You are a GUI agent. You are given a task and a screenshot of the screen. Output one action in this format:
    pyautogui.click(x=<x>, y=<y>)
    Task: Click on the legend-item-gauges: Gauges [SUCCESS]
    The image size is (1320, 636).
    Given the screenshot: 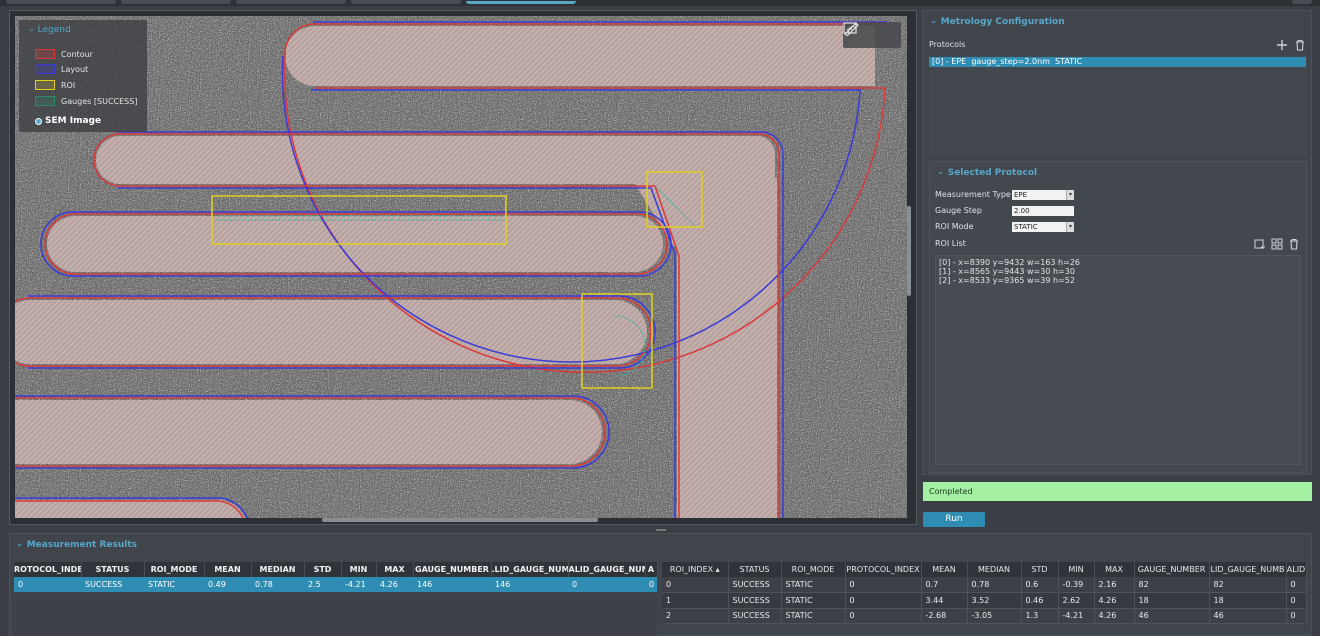 What is the action you would take?
    pyautogui.click(x=86, y=101)
    